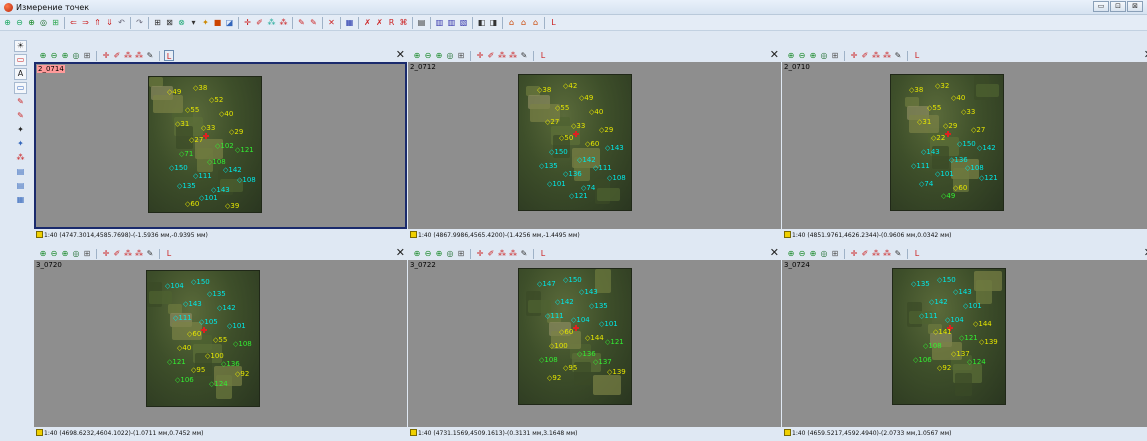  Describe the element at coordinates (174, 286) in the screenshot. I see `tie-point-label: ◇104` at that location.